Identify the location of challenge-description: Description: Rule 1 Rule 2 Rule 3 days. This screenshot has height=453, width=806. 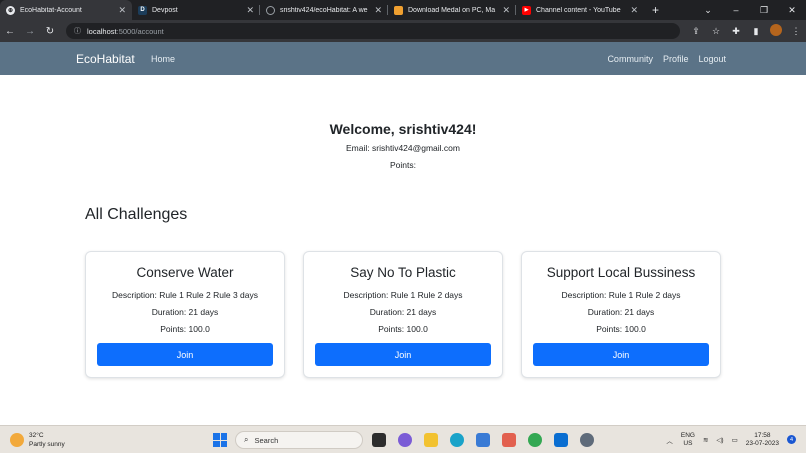
(185, 295).